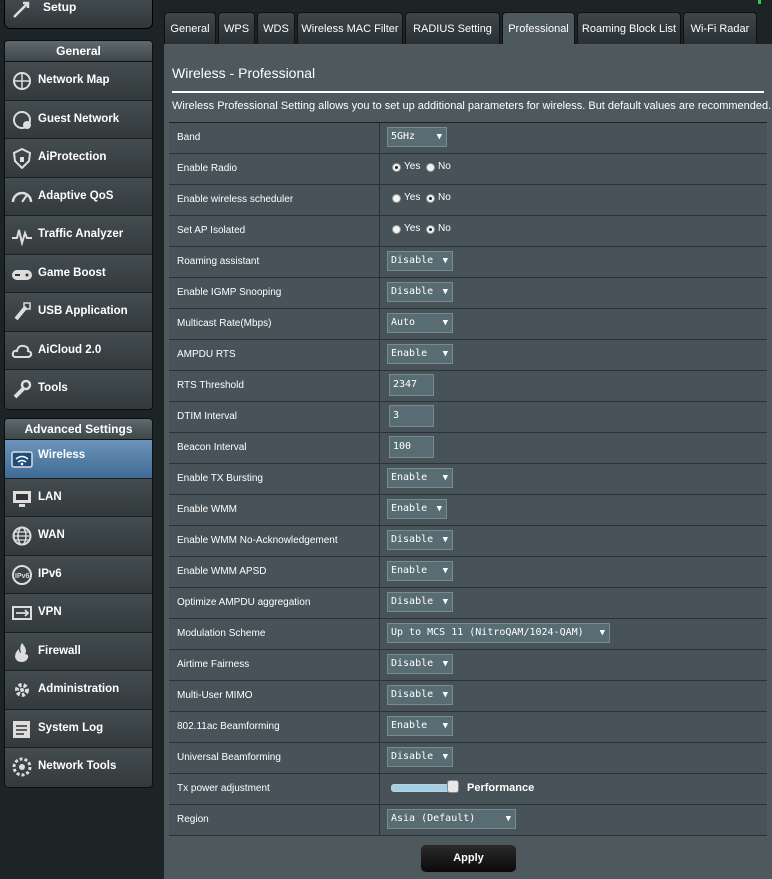 This screenshot has width=772, height=879. I want to click on rts-threshold-input: 2347, so click(411, 385).